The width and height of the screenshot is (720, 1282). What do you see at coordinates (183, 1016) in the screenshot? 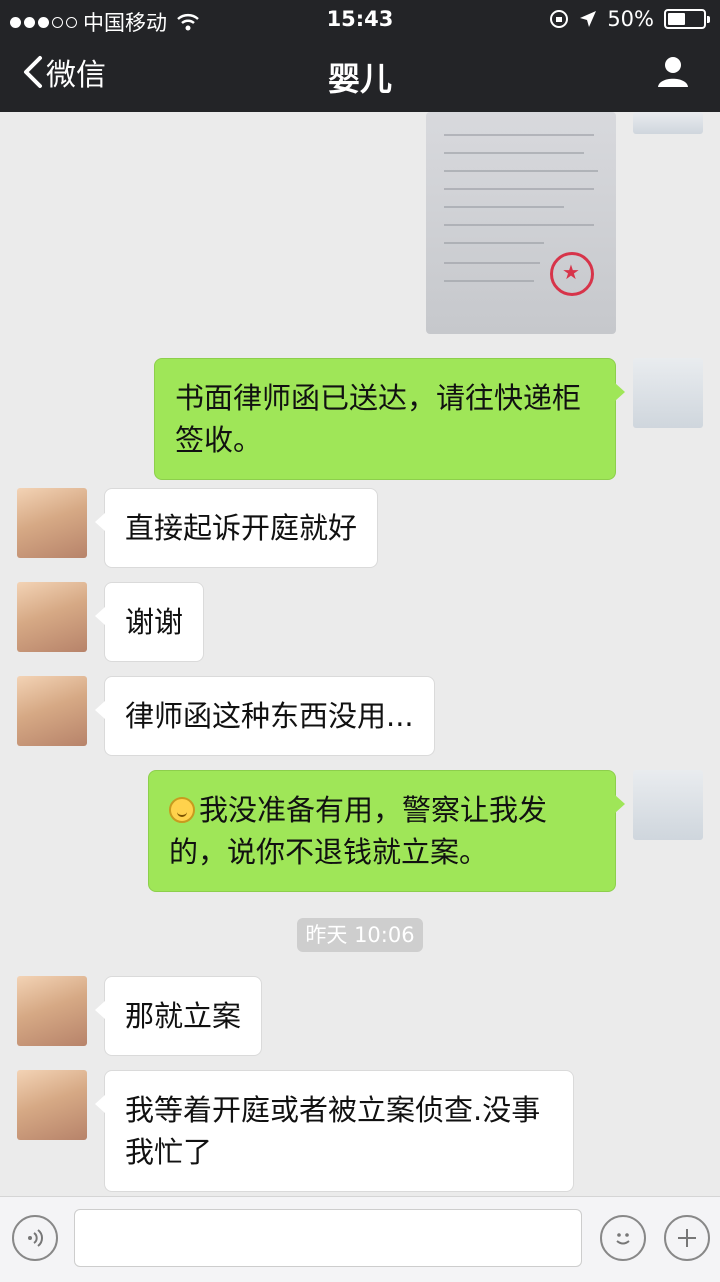
I see `message-text: 那就立案` at bounding box center [183, 1016].